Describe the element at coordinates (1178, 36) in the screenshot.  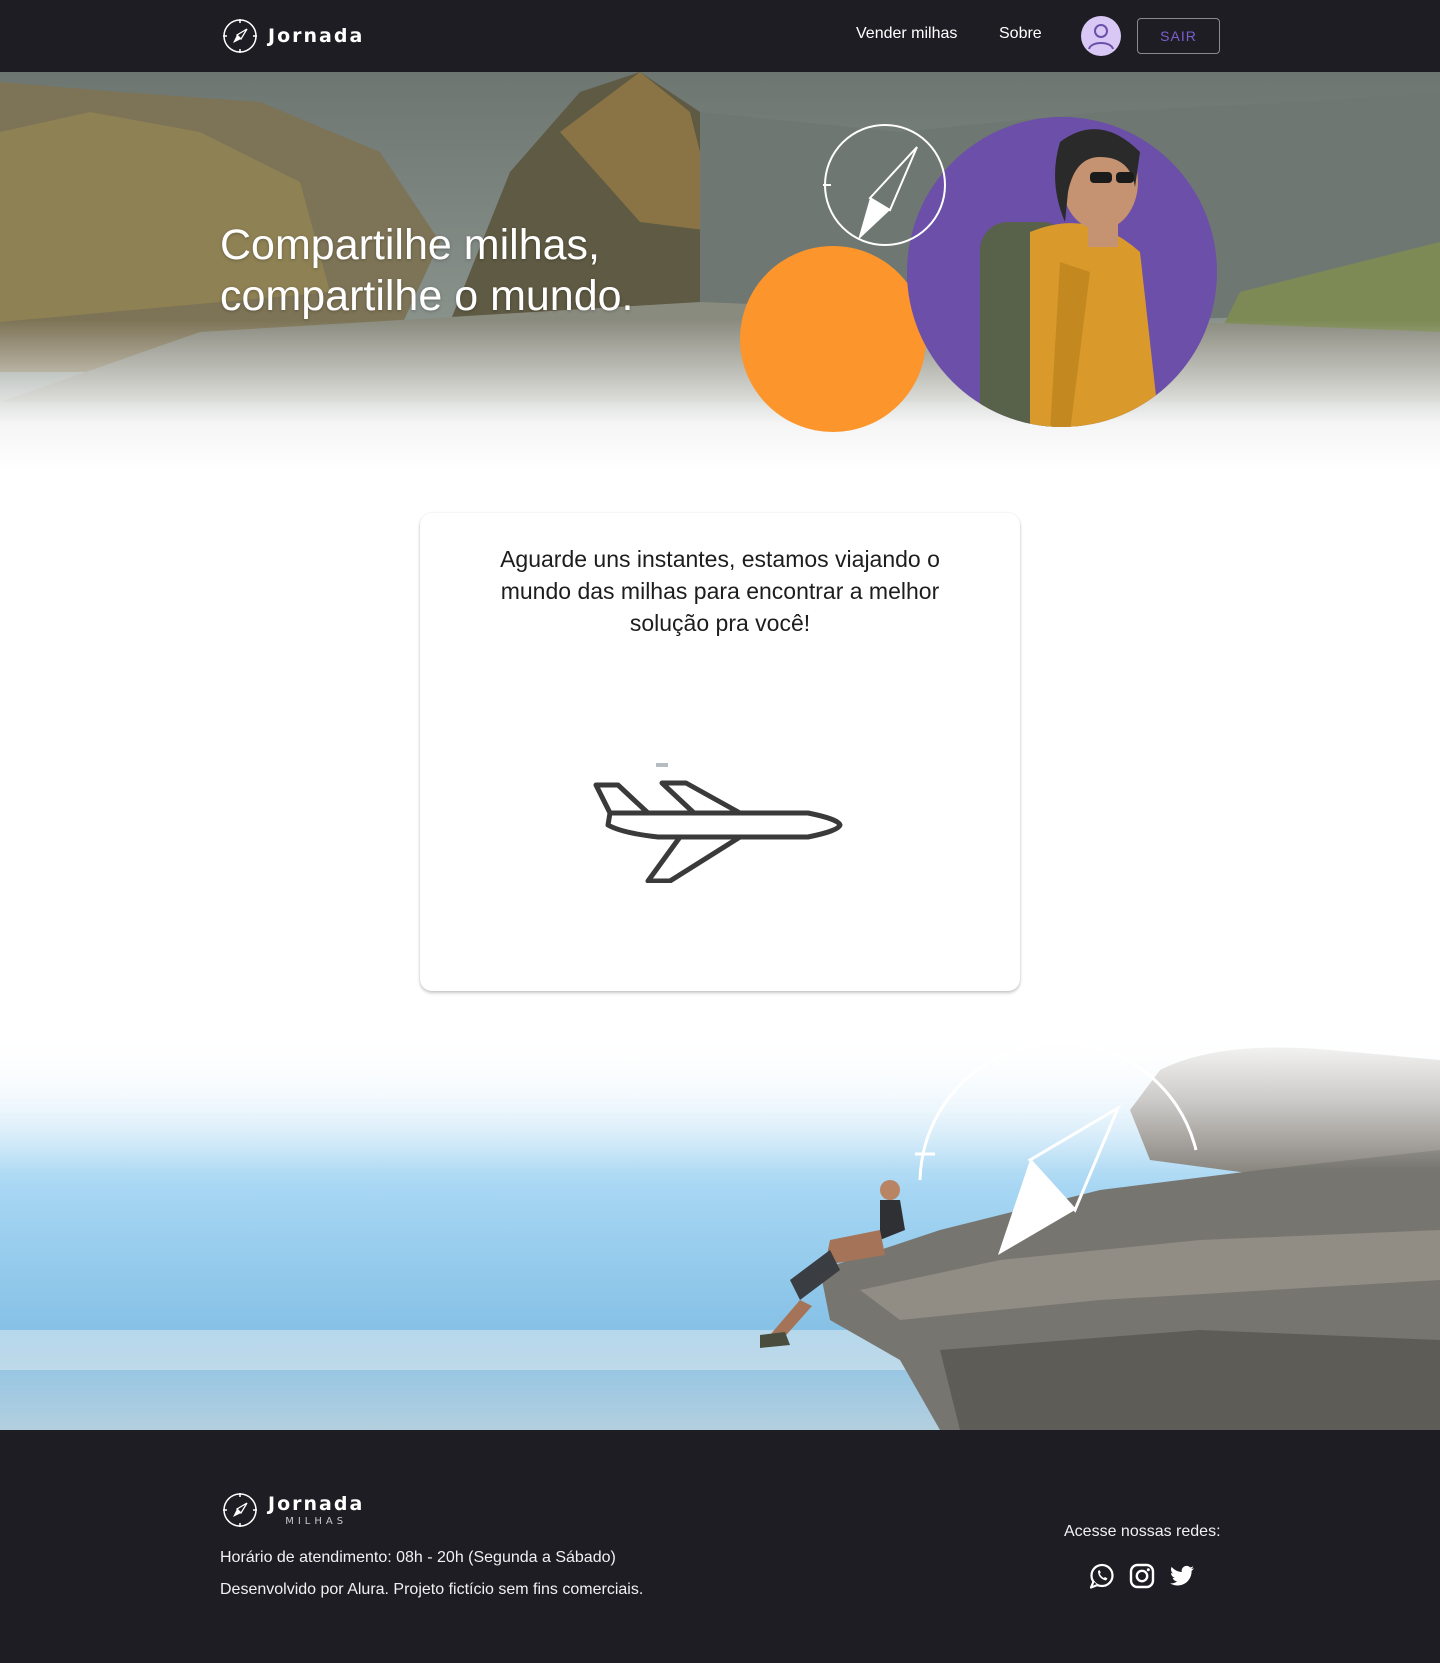
I see `logout-button: SAIR` at that location.